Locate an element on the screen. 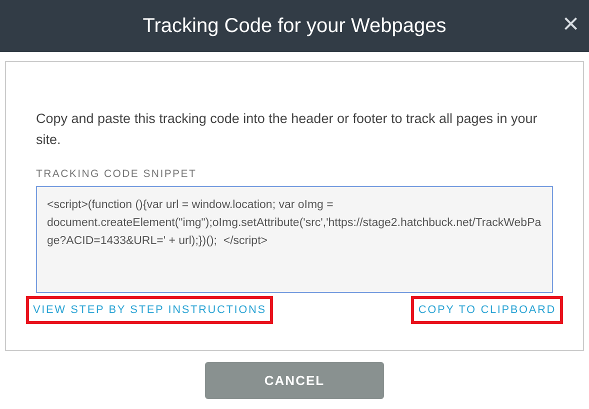  instructions-link: VIEW STEP BY STEP INSTRUCTIONS is located at coordinates (150, 310).